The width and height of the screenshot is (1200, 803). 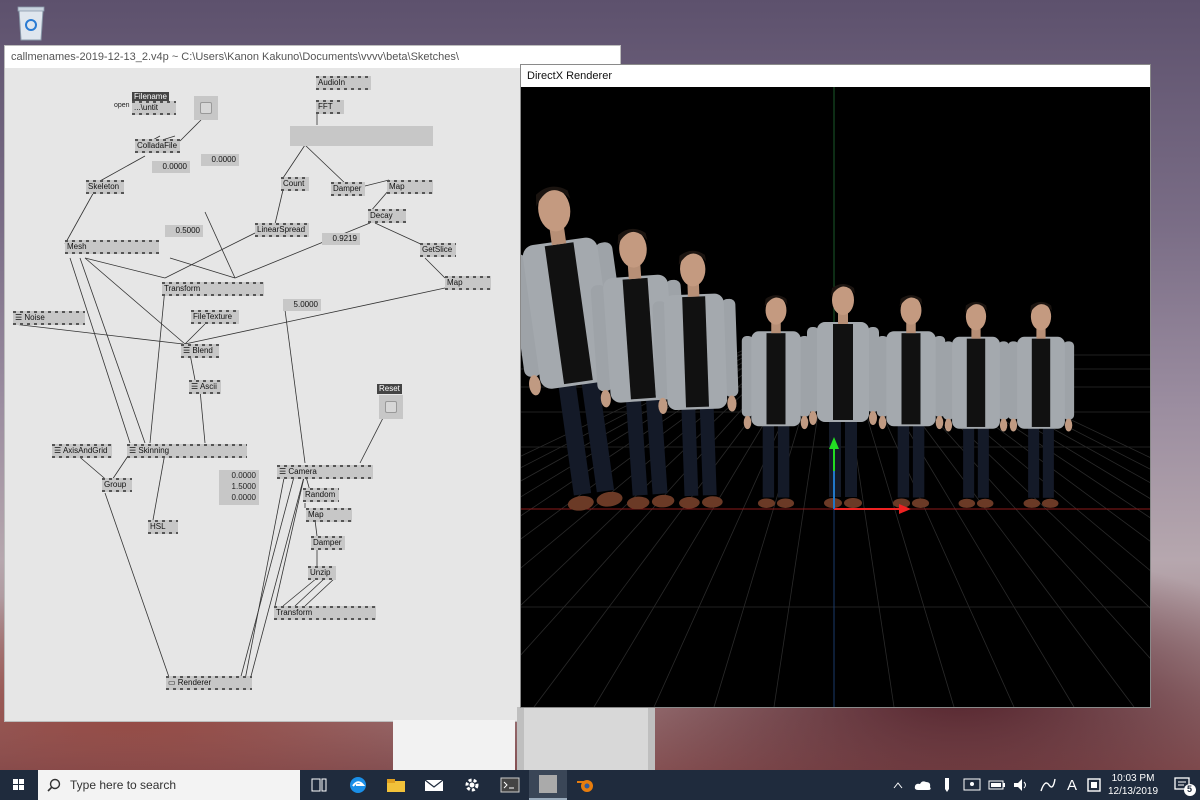 I want to click on decay-node: Decay, so click(x=387, y=216).